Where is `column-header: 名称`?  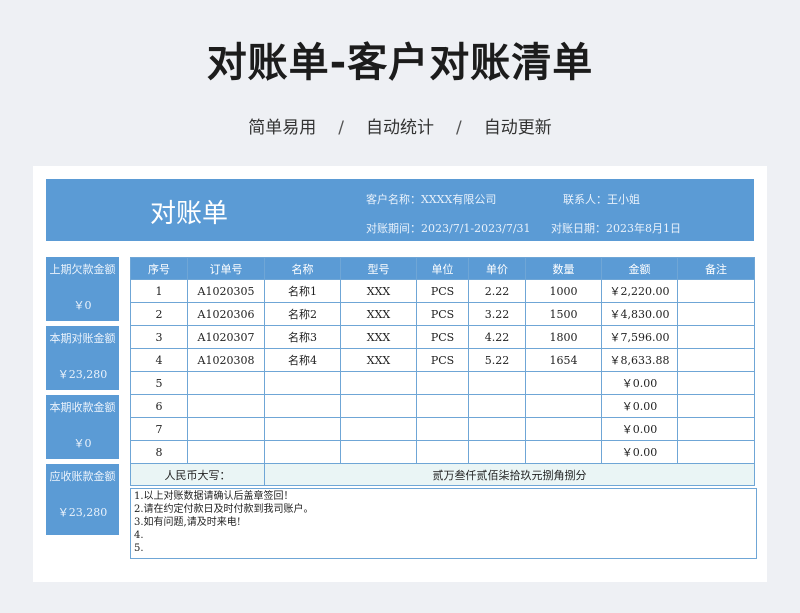 column-header: 名称 is located at coordinates (302, 268).